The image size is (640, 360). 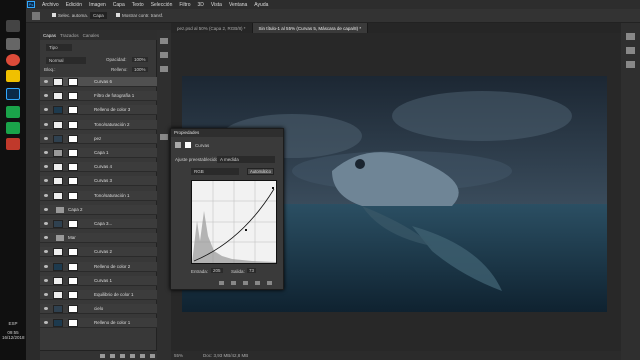 What do you see at coordinates (164, 41) in the screenshot?
I see `history-icon` at bounding box center [164, 41].